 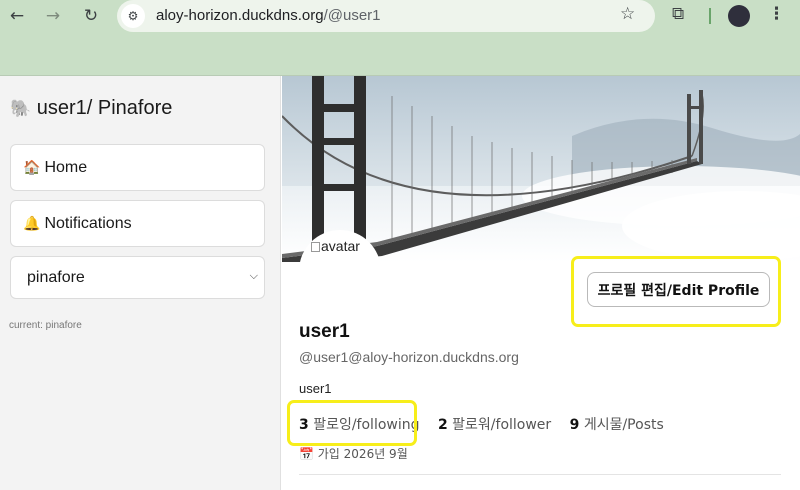 What do you see at coordinates (315, 388) in the screenshot?
I see `profile-bio: user1` at bounding box center [315, 388].